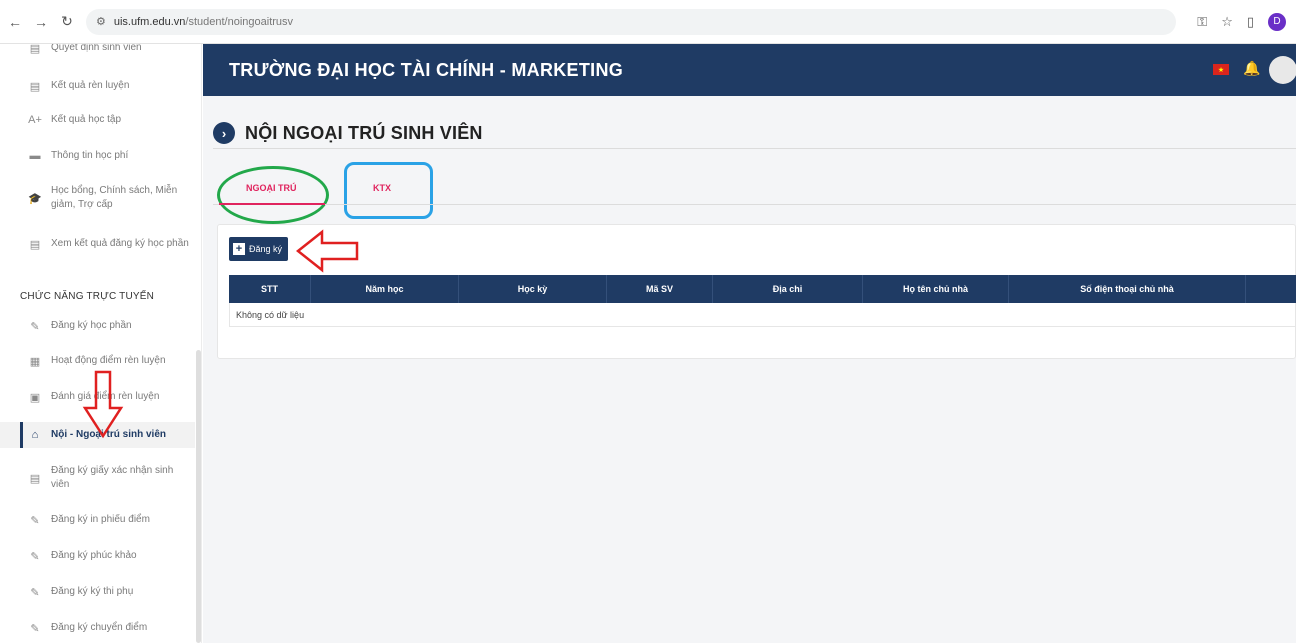 The height and width of the screenshot is (643, 1296). I want to click on sidebar-item-label: Xem kết quả đăng ký học phần, so click(120, 243).